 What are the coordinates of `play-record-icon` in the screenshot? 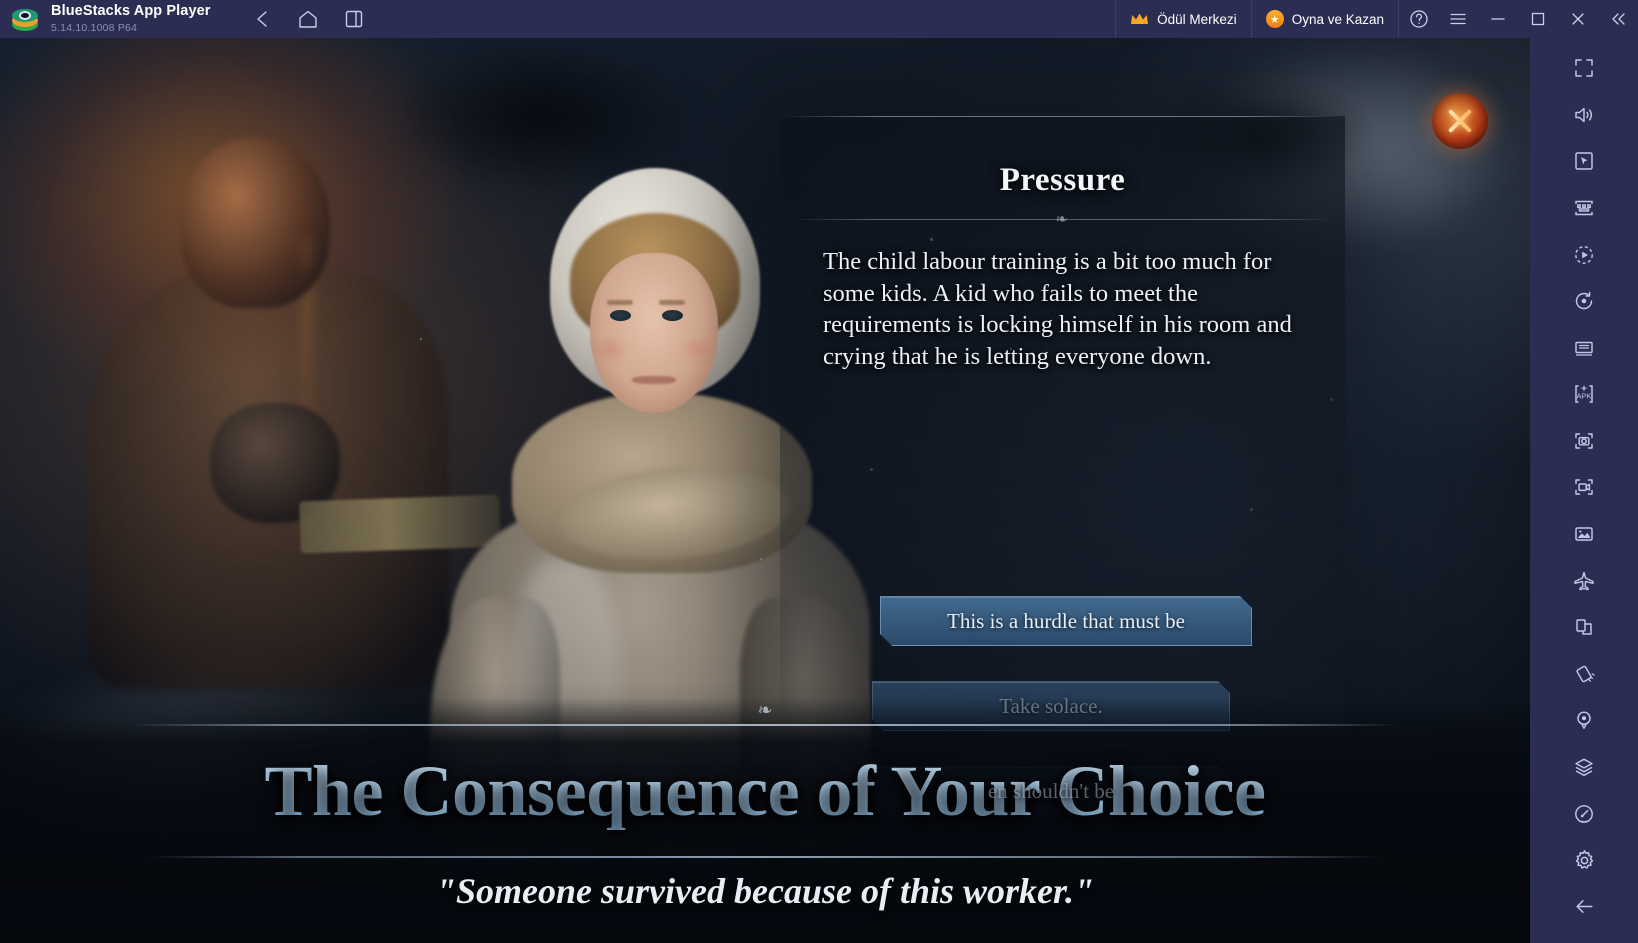 It's located at (1584, 254).